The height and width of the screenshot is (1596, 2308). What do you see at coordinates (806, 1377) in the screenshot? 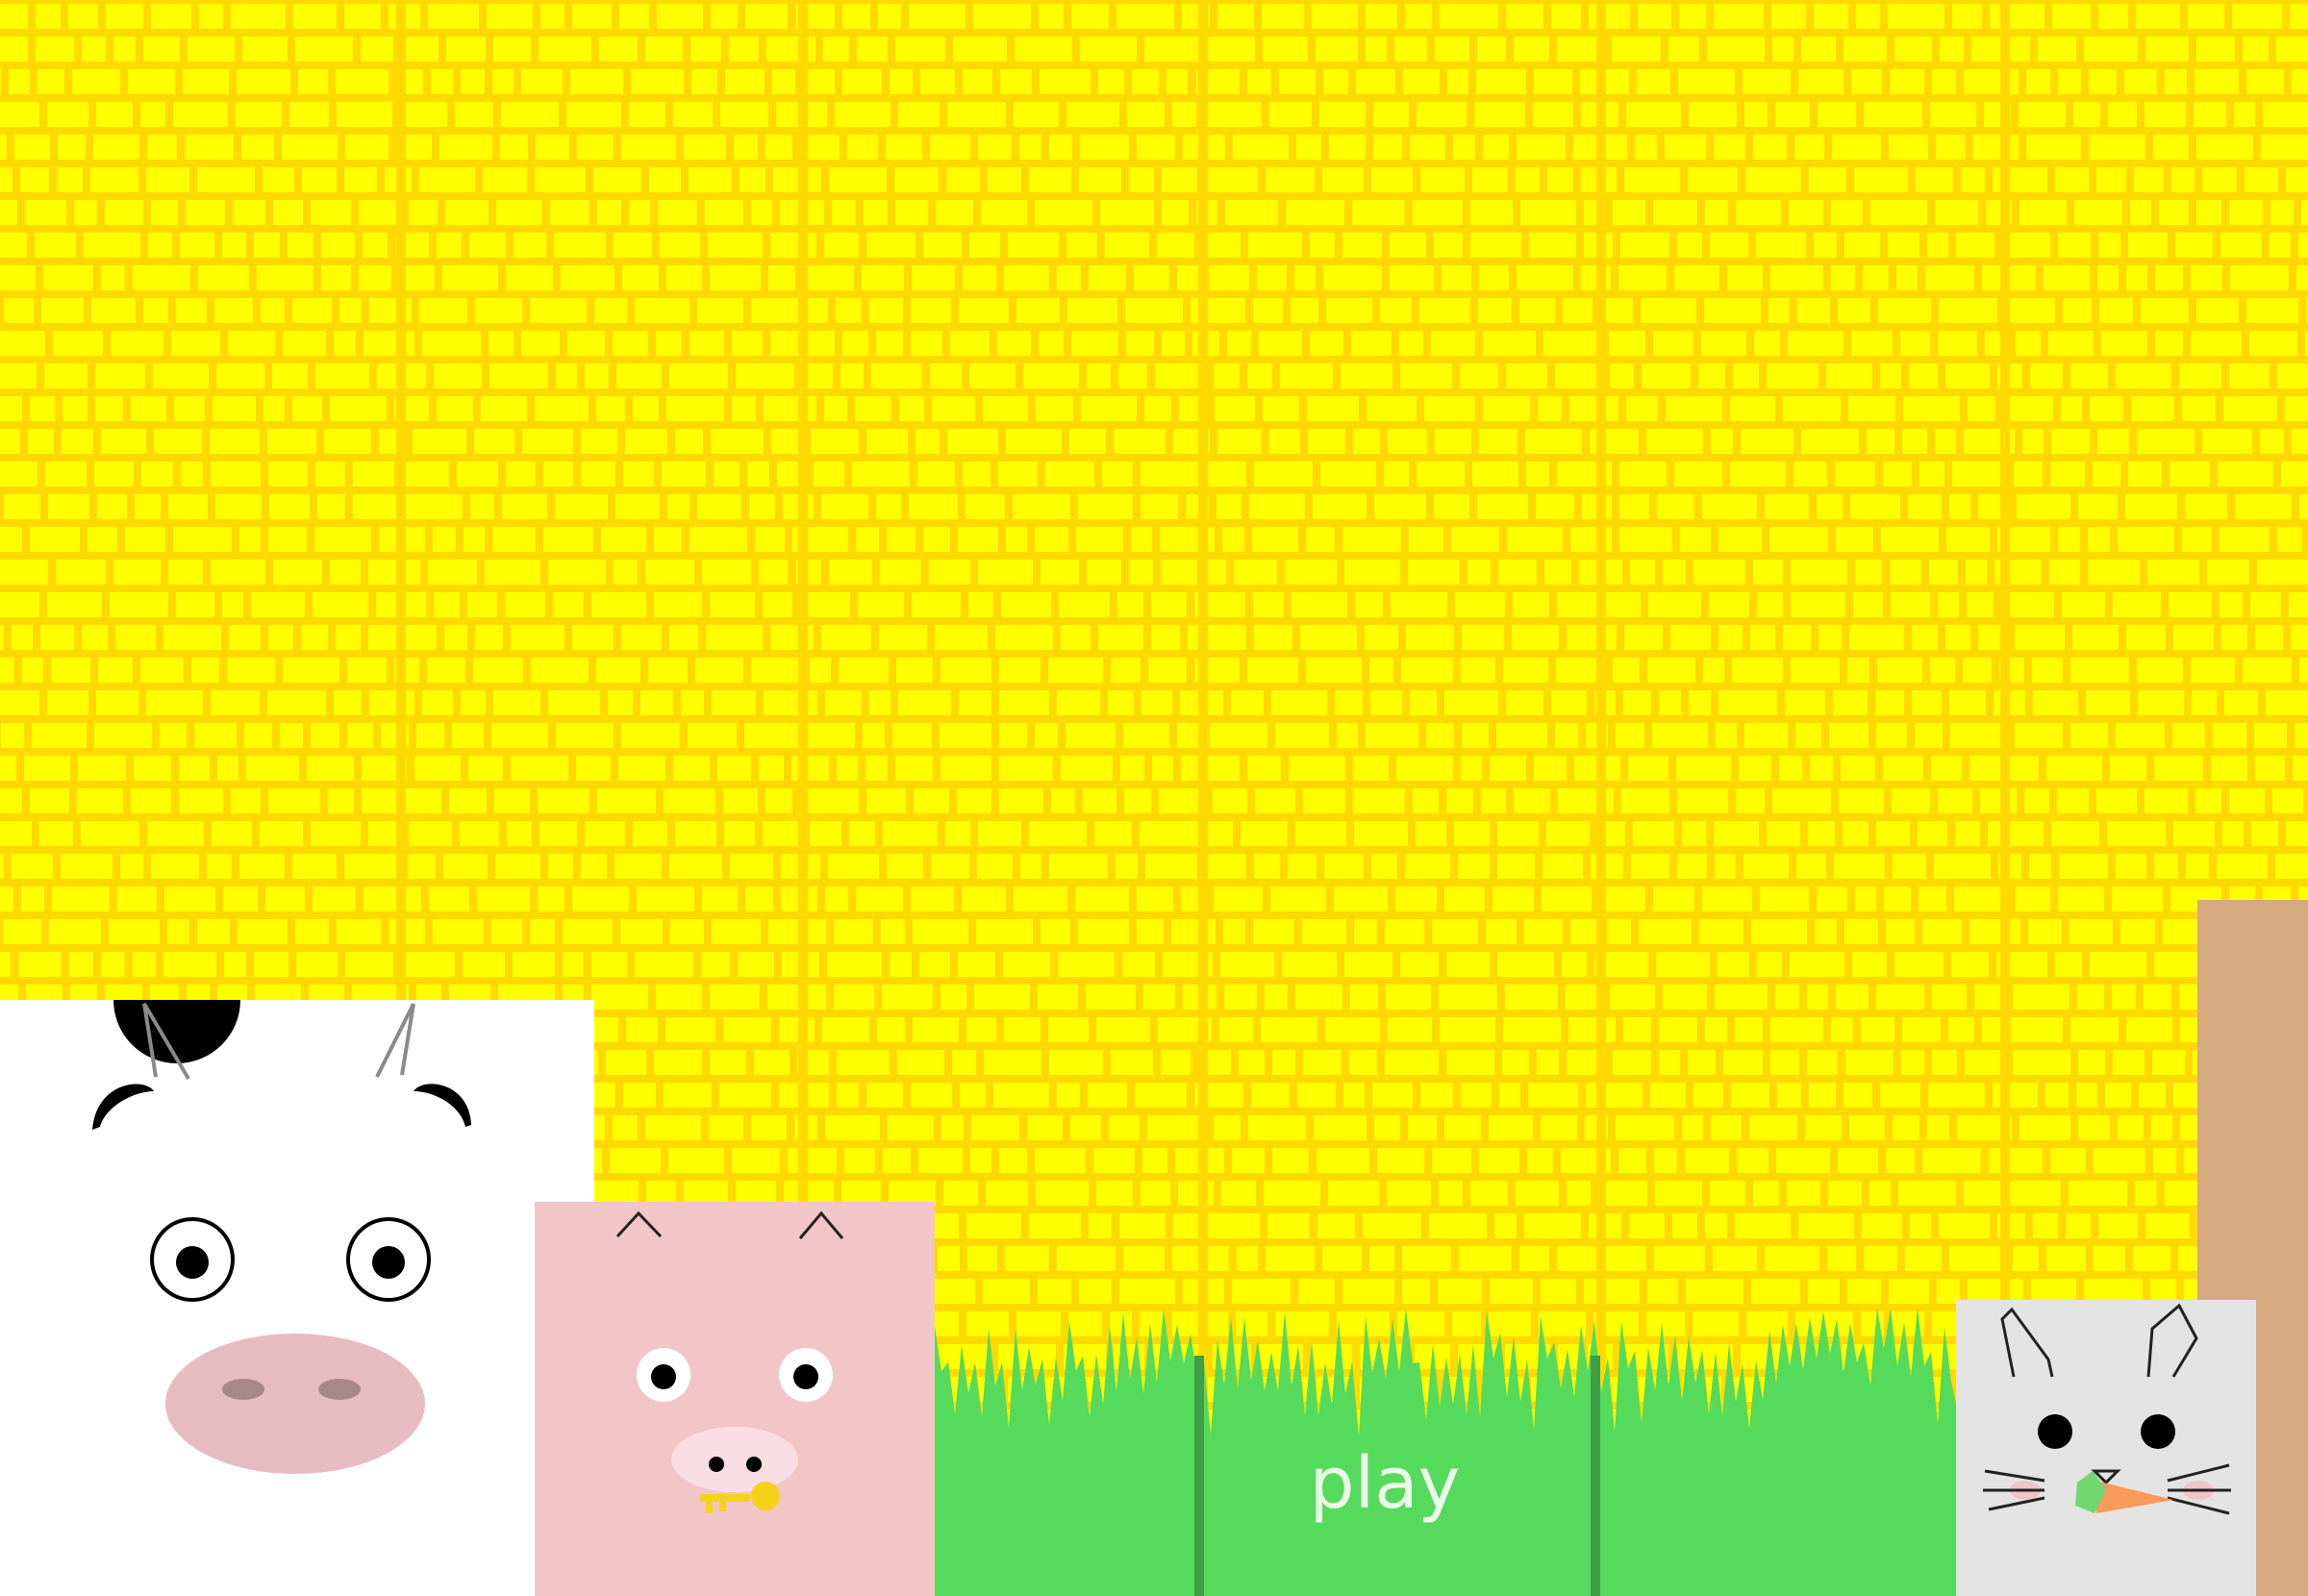
I see `pig-pupil-right` at bounding box center [806, 1377].